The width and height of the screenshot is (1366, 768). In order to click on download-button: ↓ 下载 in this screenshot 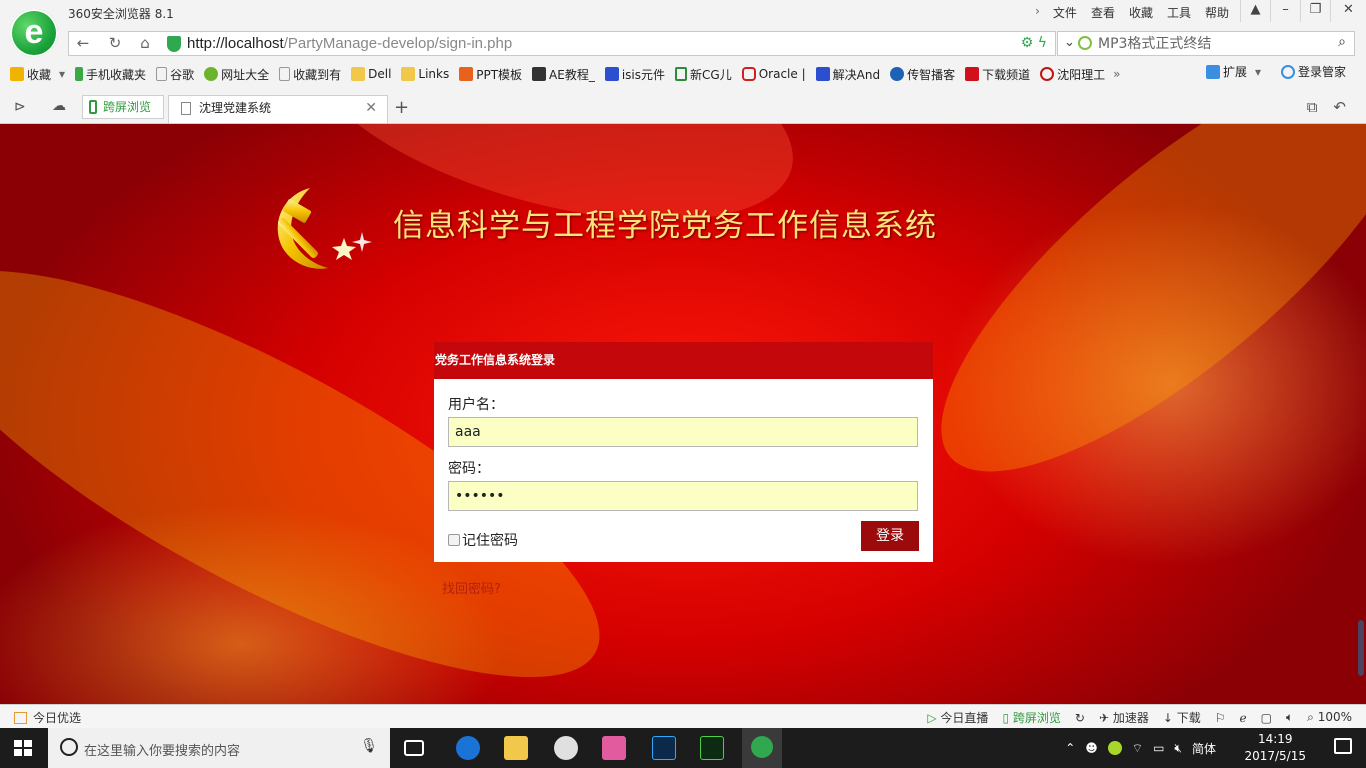, I will do `click(1182, 717)`.